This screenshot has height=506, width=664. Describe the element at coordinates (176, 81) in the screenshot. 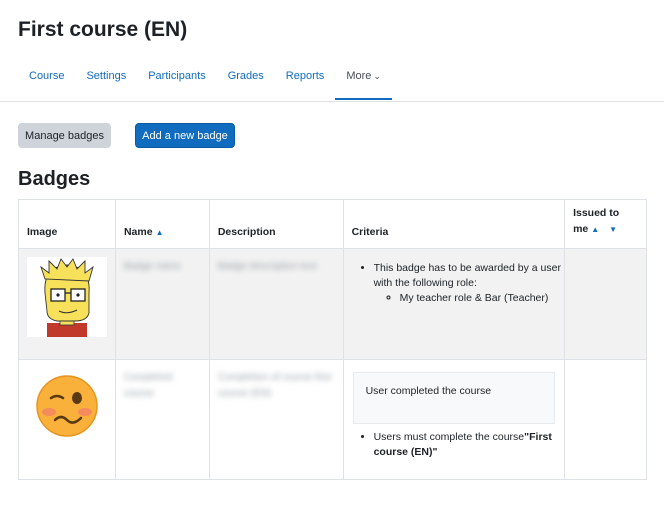

I see `tab-participants: Participants` at that location.